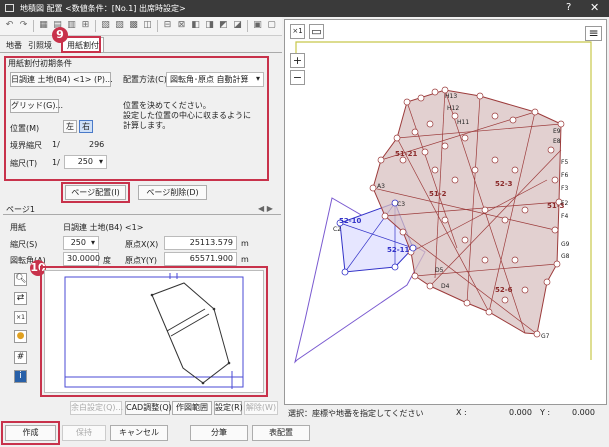 The width and height of the screenshot is (609, 447). I want to click on undo-icon: ↶, so click(9, 25).